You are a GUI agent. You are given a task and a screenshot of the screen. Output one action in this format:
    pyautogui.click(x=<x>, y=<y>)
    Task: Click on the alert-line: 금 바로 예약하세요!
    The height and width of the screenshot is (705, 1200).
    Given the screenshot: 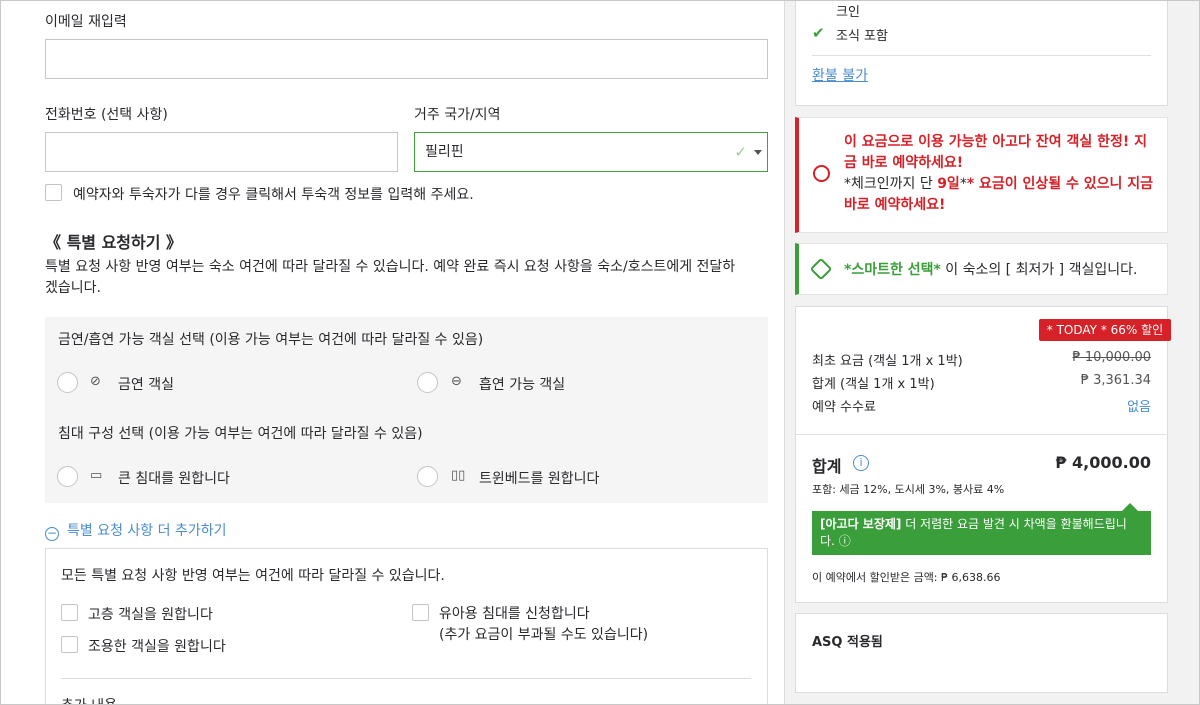 What is the action you would take?
    pyautogui.click(x=904, y=163)
    